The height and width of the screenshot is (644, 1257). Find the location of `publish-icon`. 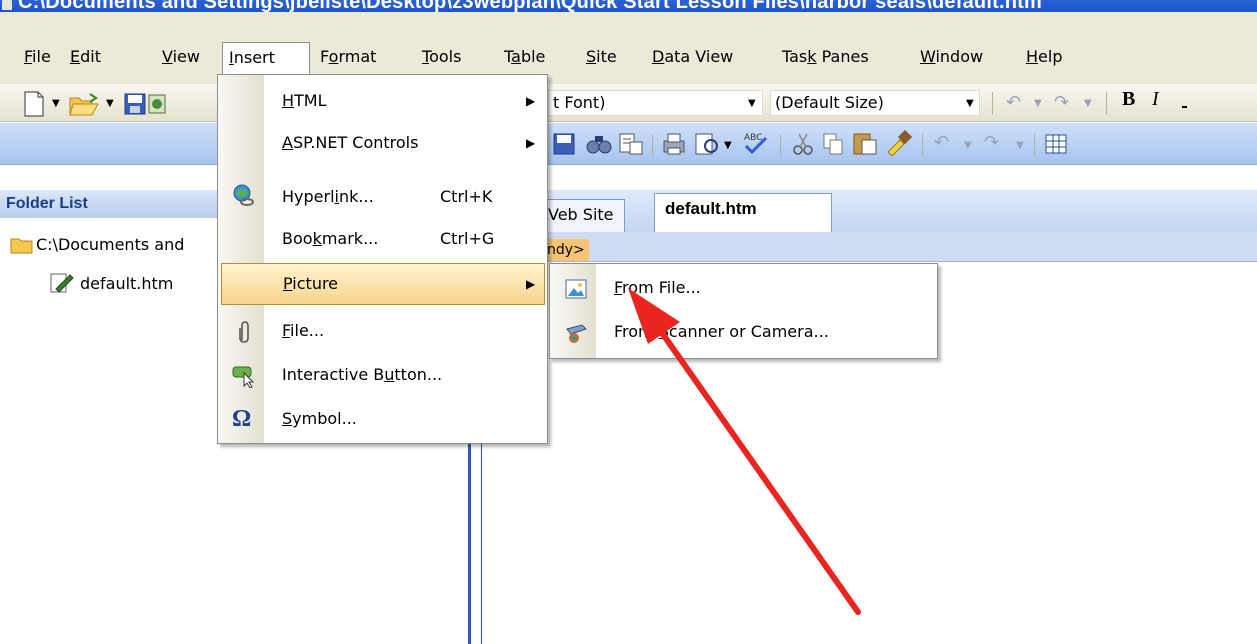

publish-icon is located at coordinates (157, 104).